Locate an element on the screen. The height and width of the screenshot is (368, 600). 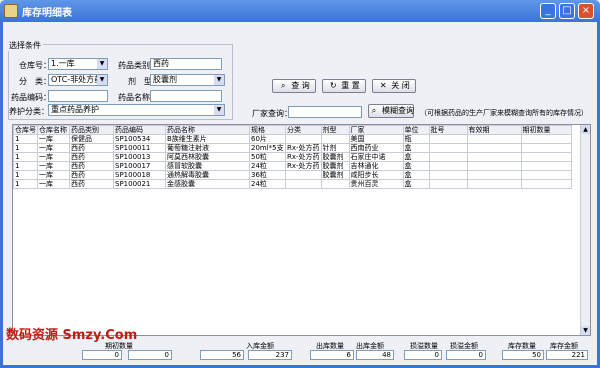
table-row: 1 一库 西药 SP100018 通热解毒胶囊 36粒 胶囊剂 咸阳步长盒 is located at coordinates (292, 175).